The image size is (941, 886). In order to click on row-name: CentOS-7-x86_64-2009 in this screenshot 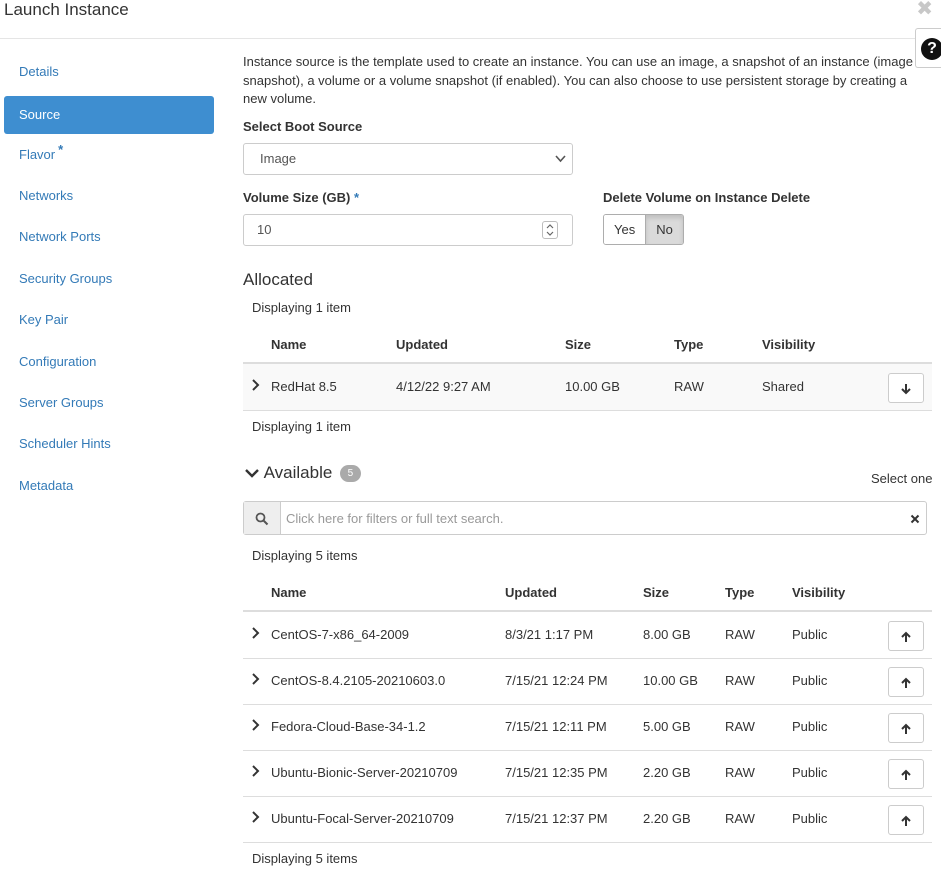, I will do `click(340, 634)`.